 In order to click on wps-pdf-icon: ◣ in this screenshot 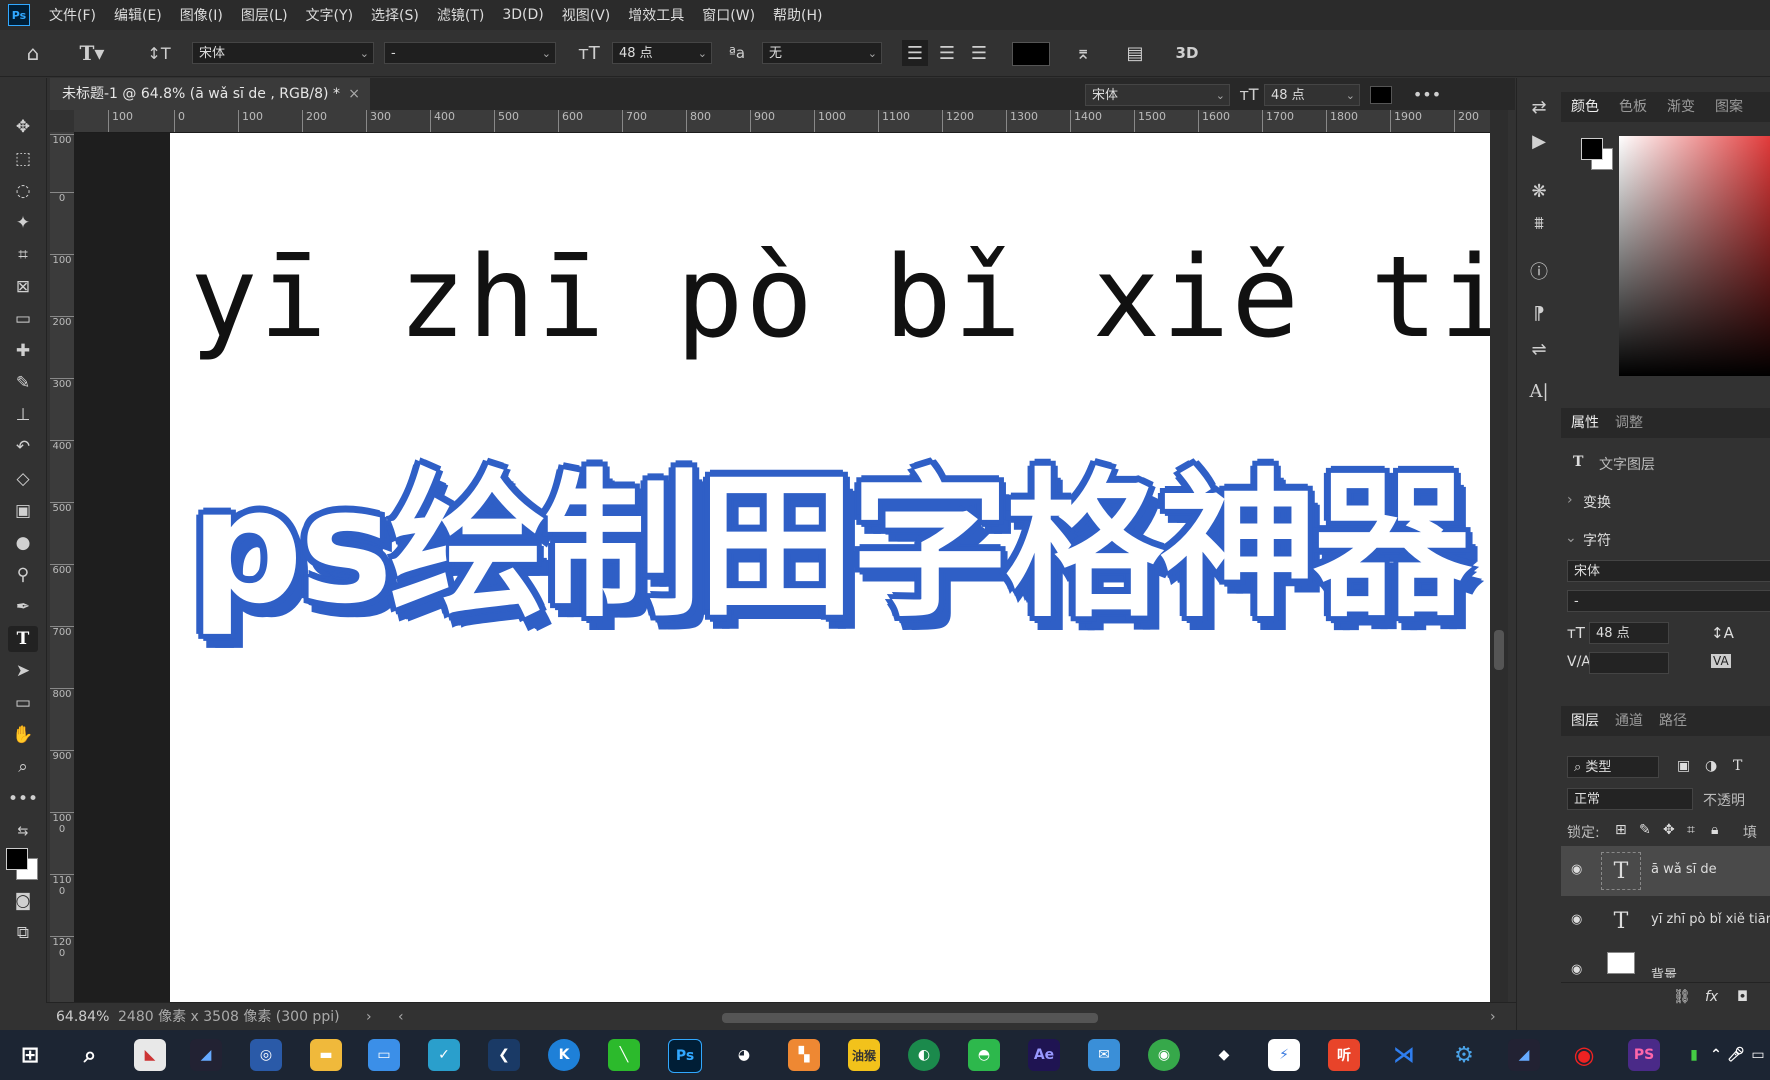, I will do `click(150, 1055)`.